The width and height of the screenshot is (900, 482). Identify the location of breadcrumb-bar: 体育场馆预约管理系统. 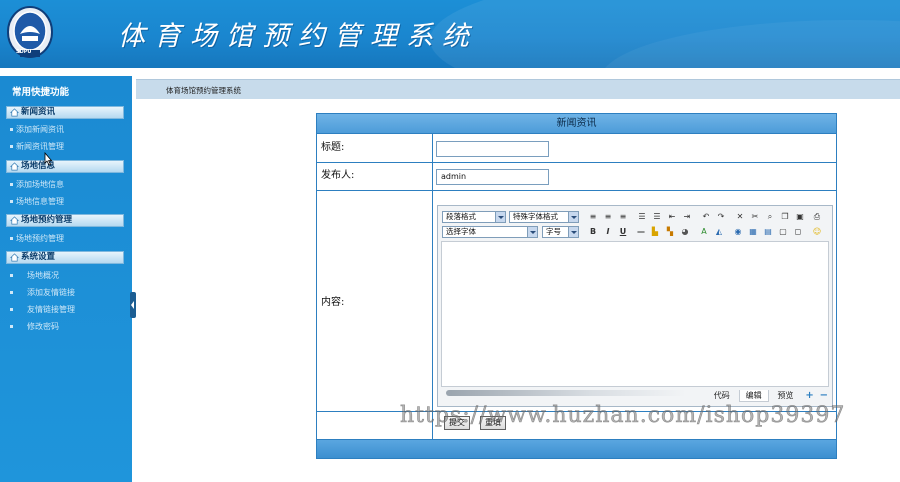
(518, 89).